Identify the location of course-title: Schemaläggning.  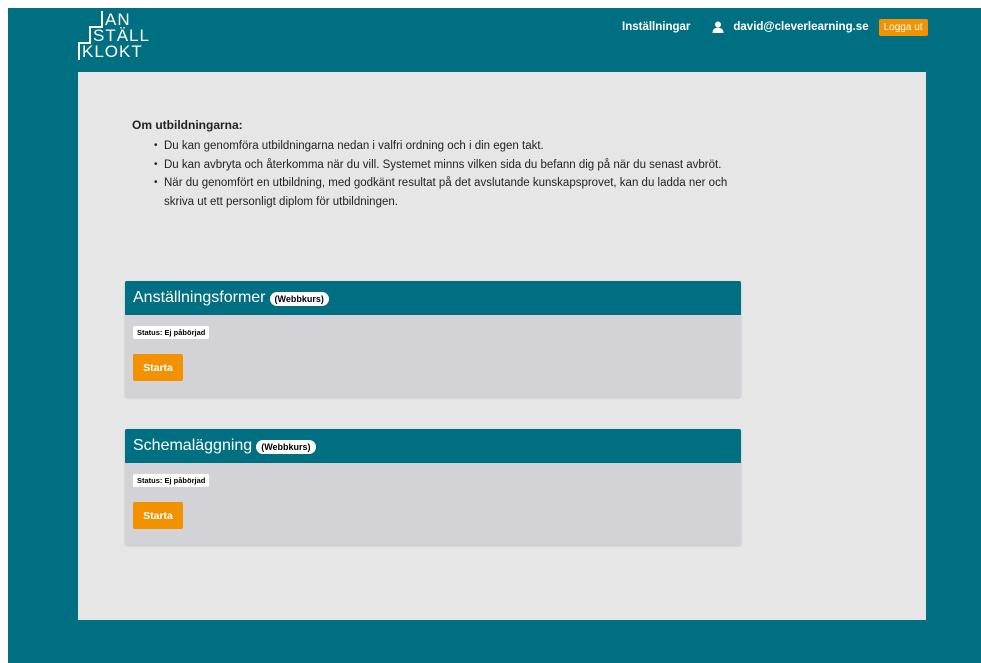
(192, 446).